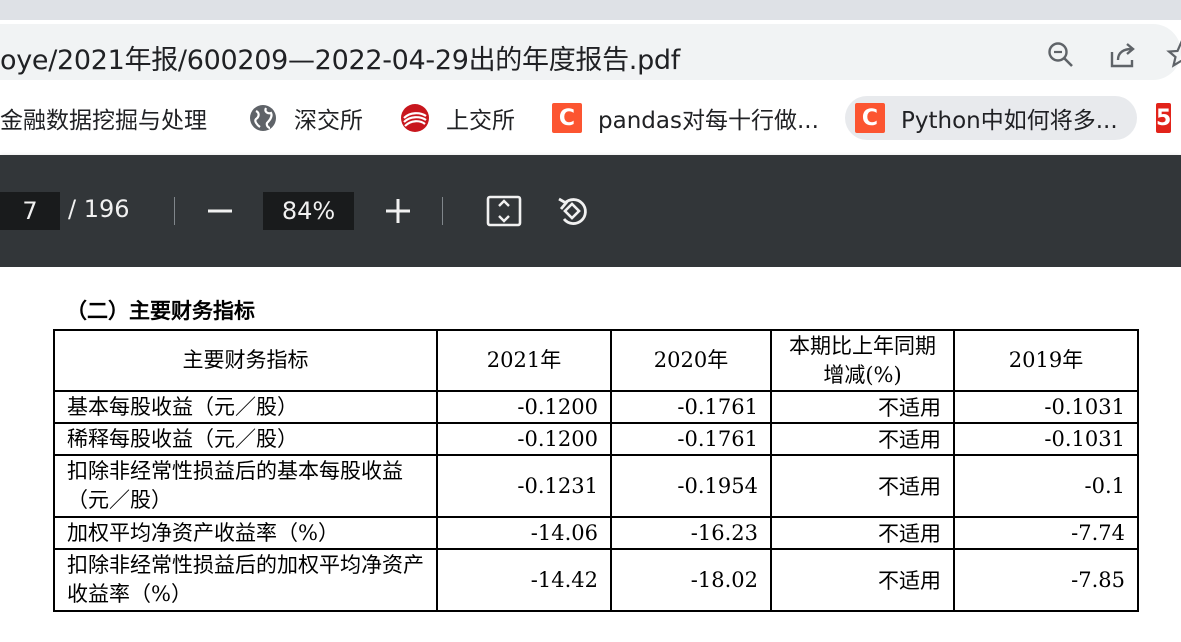 This screenshot has width=1181, height=642. Describe the element at coordinates (99, 209) in the screenshot. I see `total-pages: / 196` at that location.